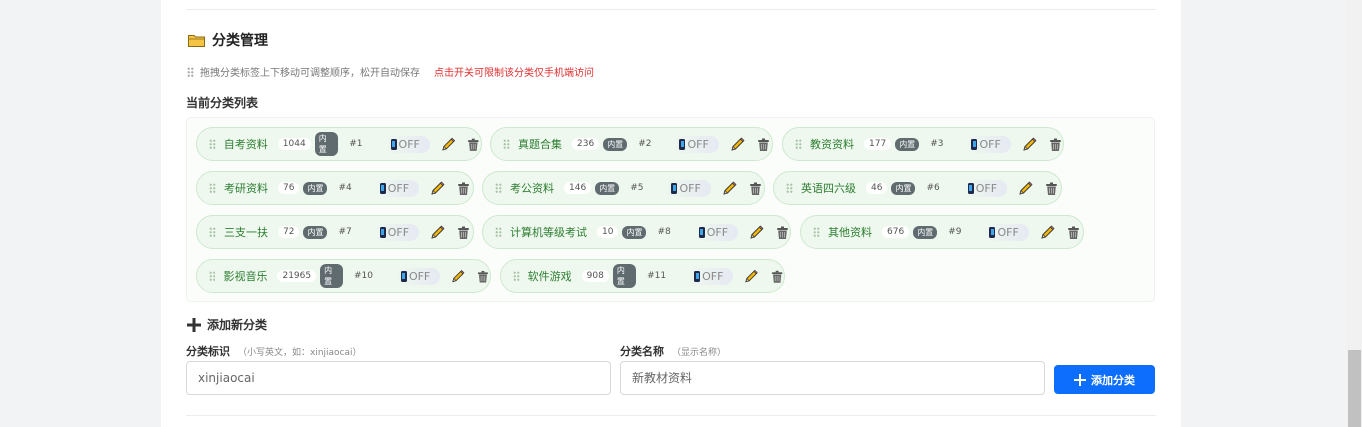 The width and height of the screenshot is (1362, 427). What do you see at coordinates (398, 378) in the screenshot?
I see `category-key-input` at bounding box center [398, 378].